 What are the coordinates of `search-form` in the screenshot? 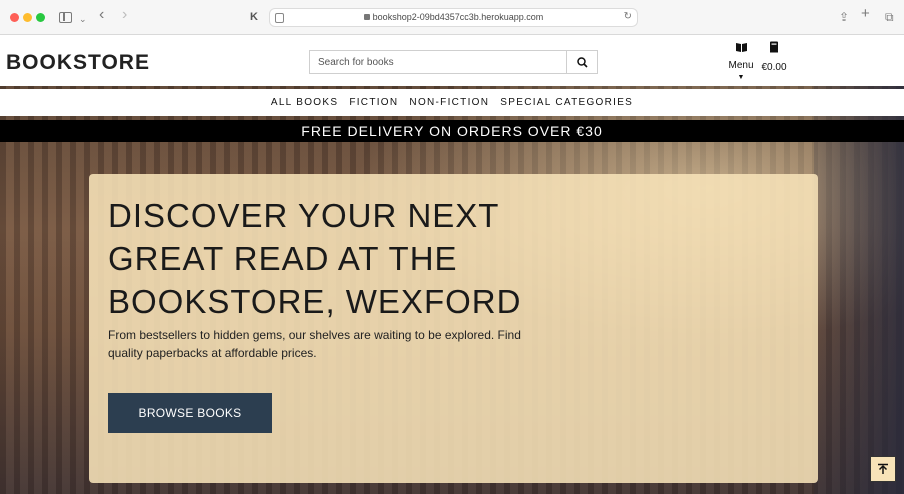 It's located at (453, 62).